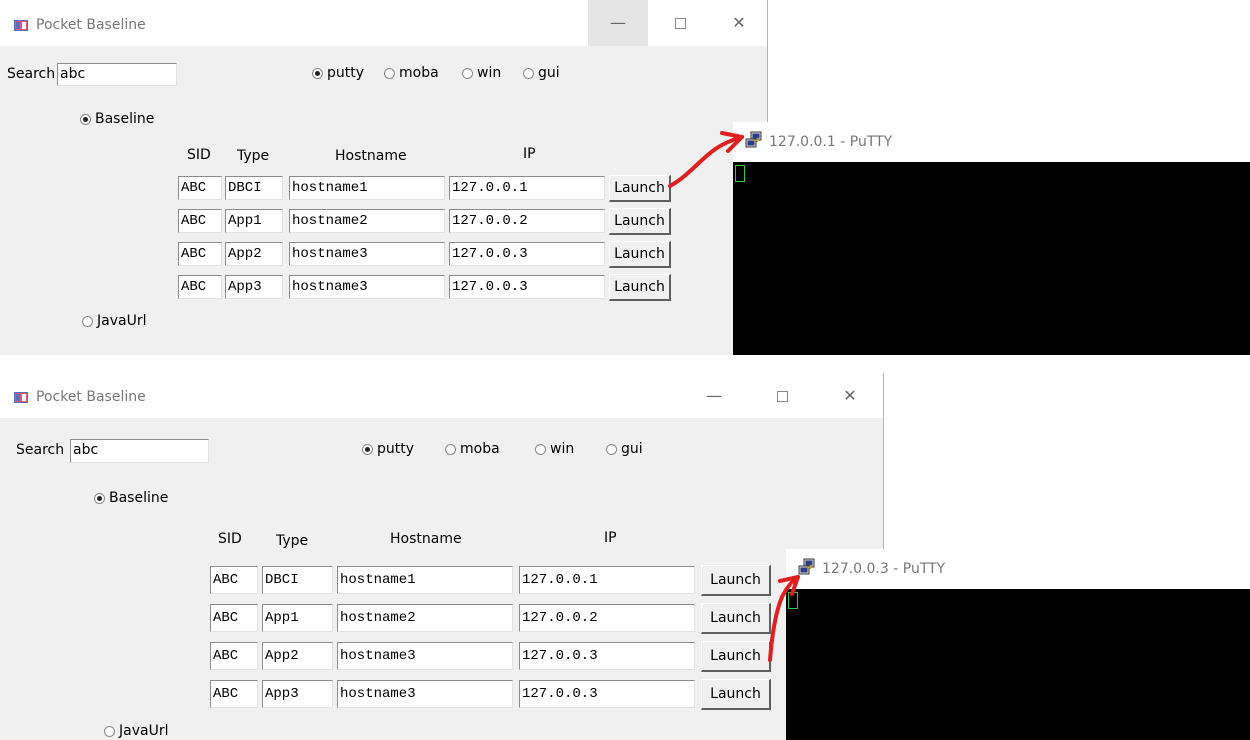  Describe the element at coordinates (753, 139) in the screenshot. I see `putty-icon` at that location.